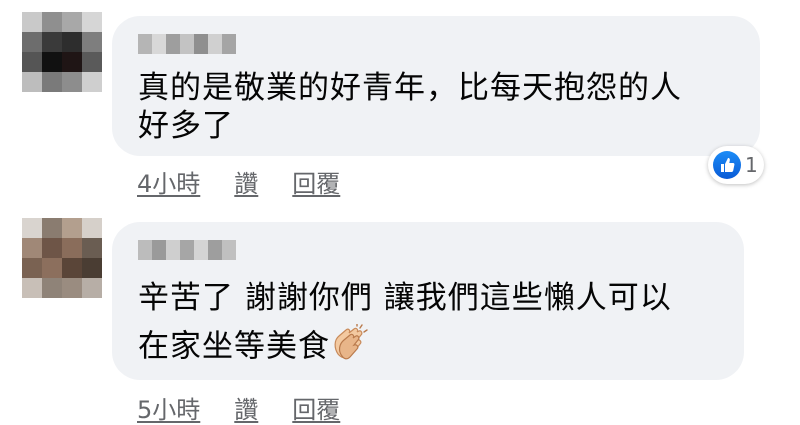  I want to click on reaction-count: 1, so click(751, 165).